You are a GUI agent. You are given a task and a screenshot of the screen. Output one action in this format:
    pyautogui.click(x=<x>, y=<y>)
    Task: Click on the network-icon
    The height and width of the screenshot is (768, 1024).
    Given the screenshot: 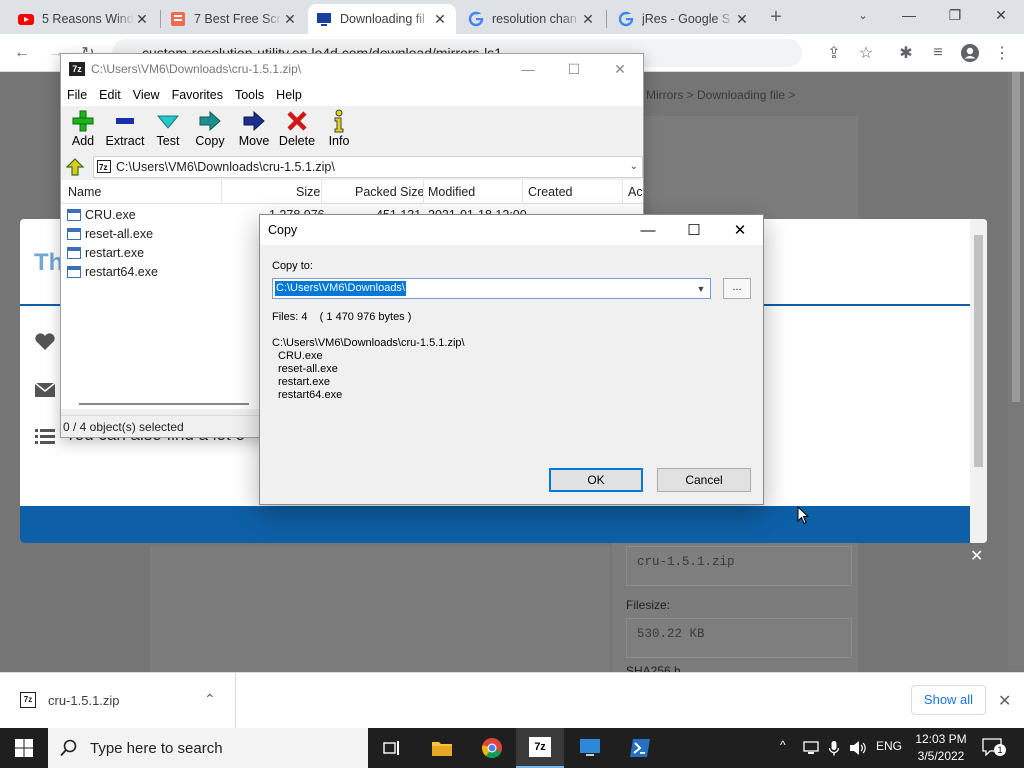 What is the action you would take?
    pyautogui.click(x=811, y=748)
    